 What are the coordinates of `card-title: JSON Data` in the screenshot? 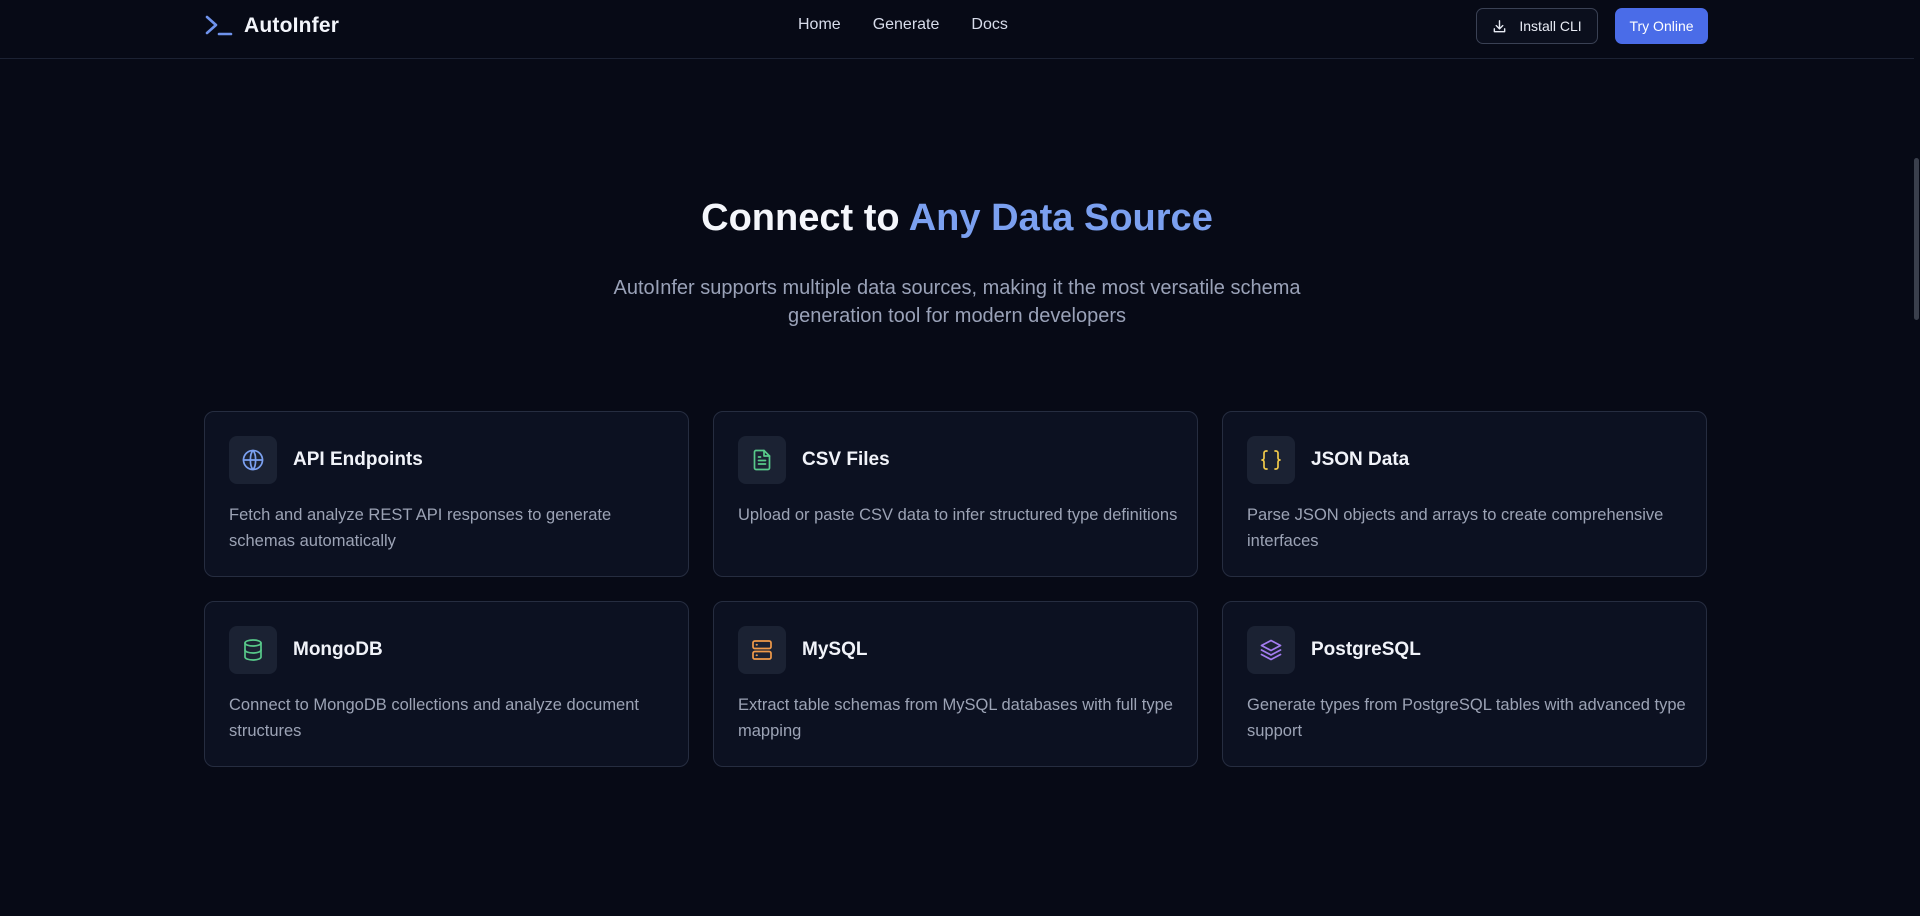 It's located at (1360, 459).